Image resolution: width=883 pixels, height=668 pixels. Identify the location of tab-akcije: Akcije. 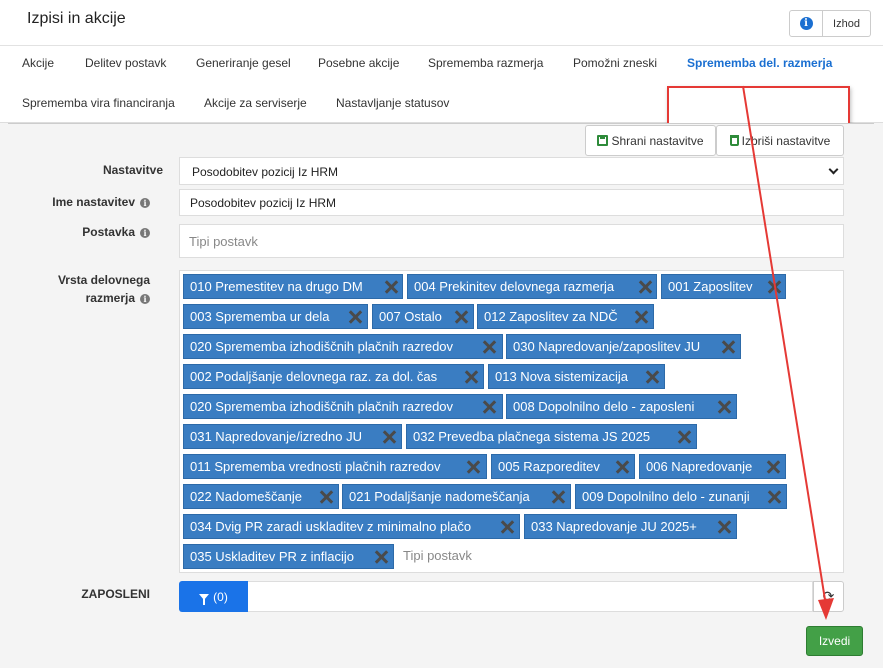
(38, 63).